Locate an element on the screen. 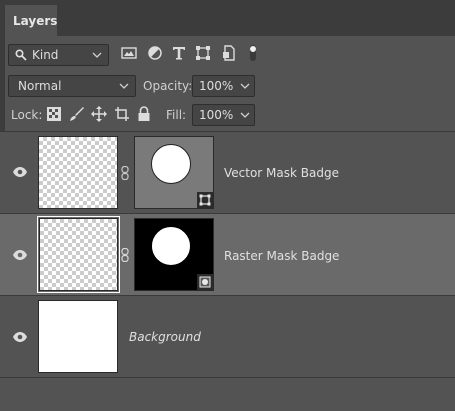  filter-kind-label: Kind is located at coordinates (45, 55).